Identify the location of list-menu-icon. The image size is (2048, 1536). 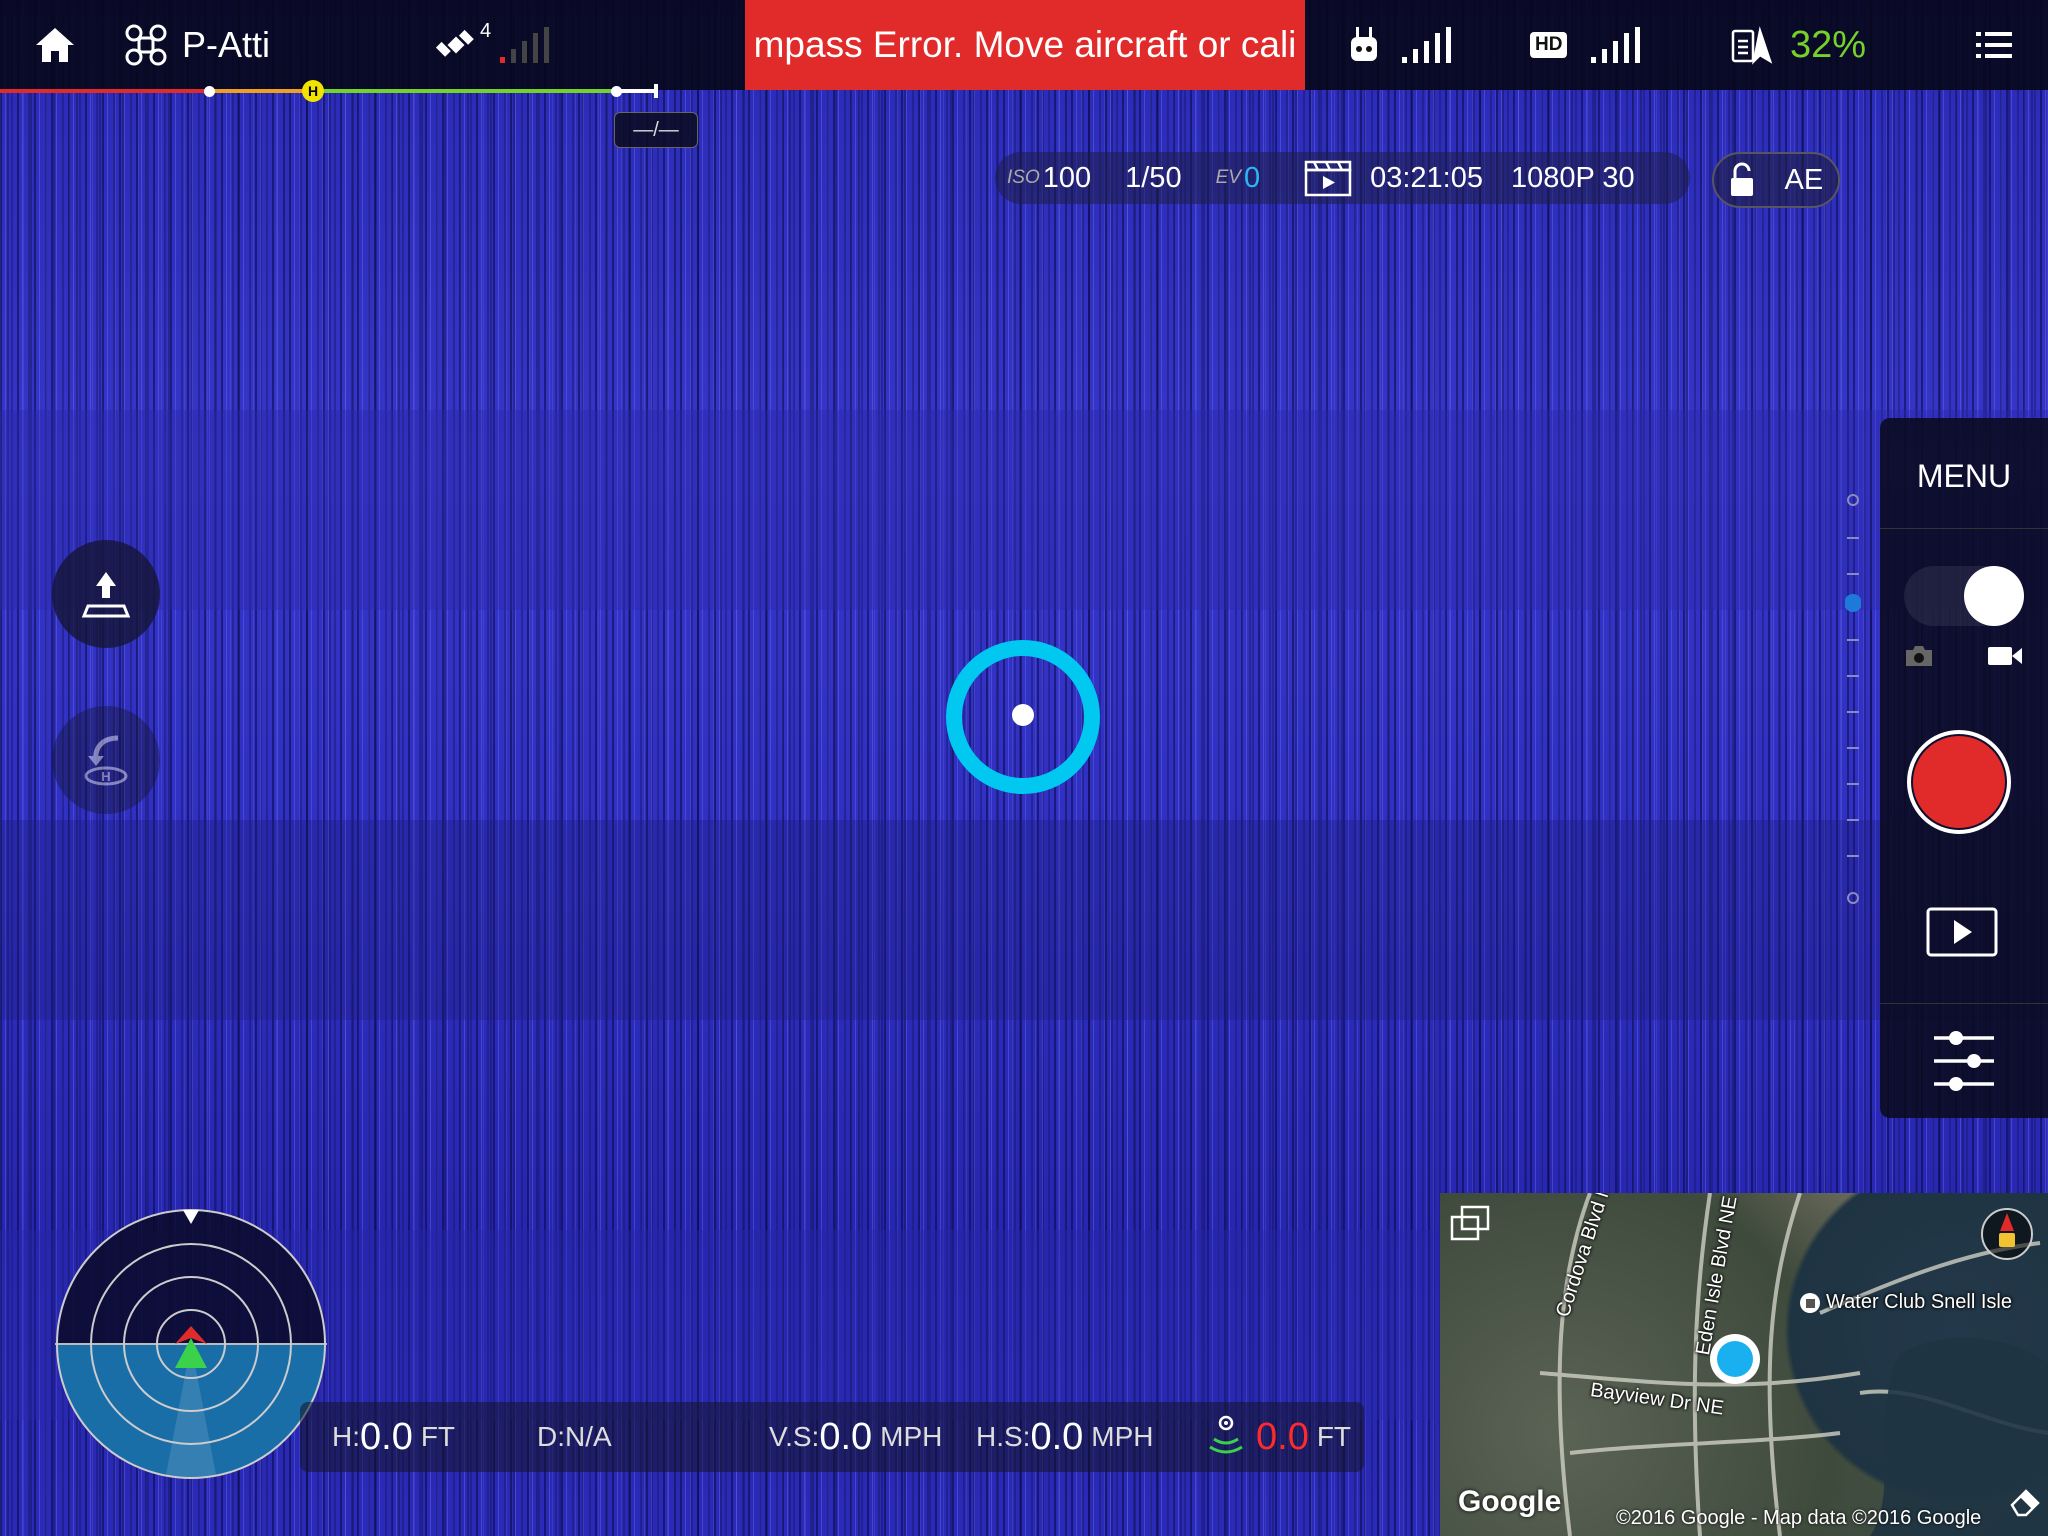
(1994, 45).